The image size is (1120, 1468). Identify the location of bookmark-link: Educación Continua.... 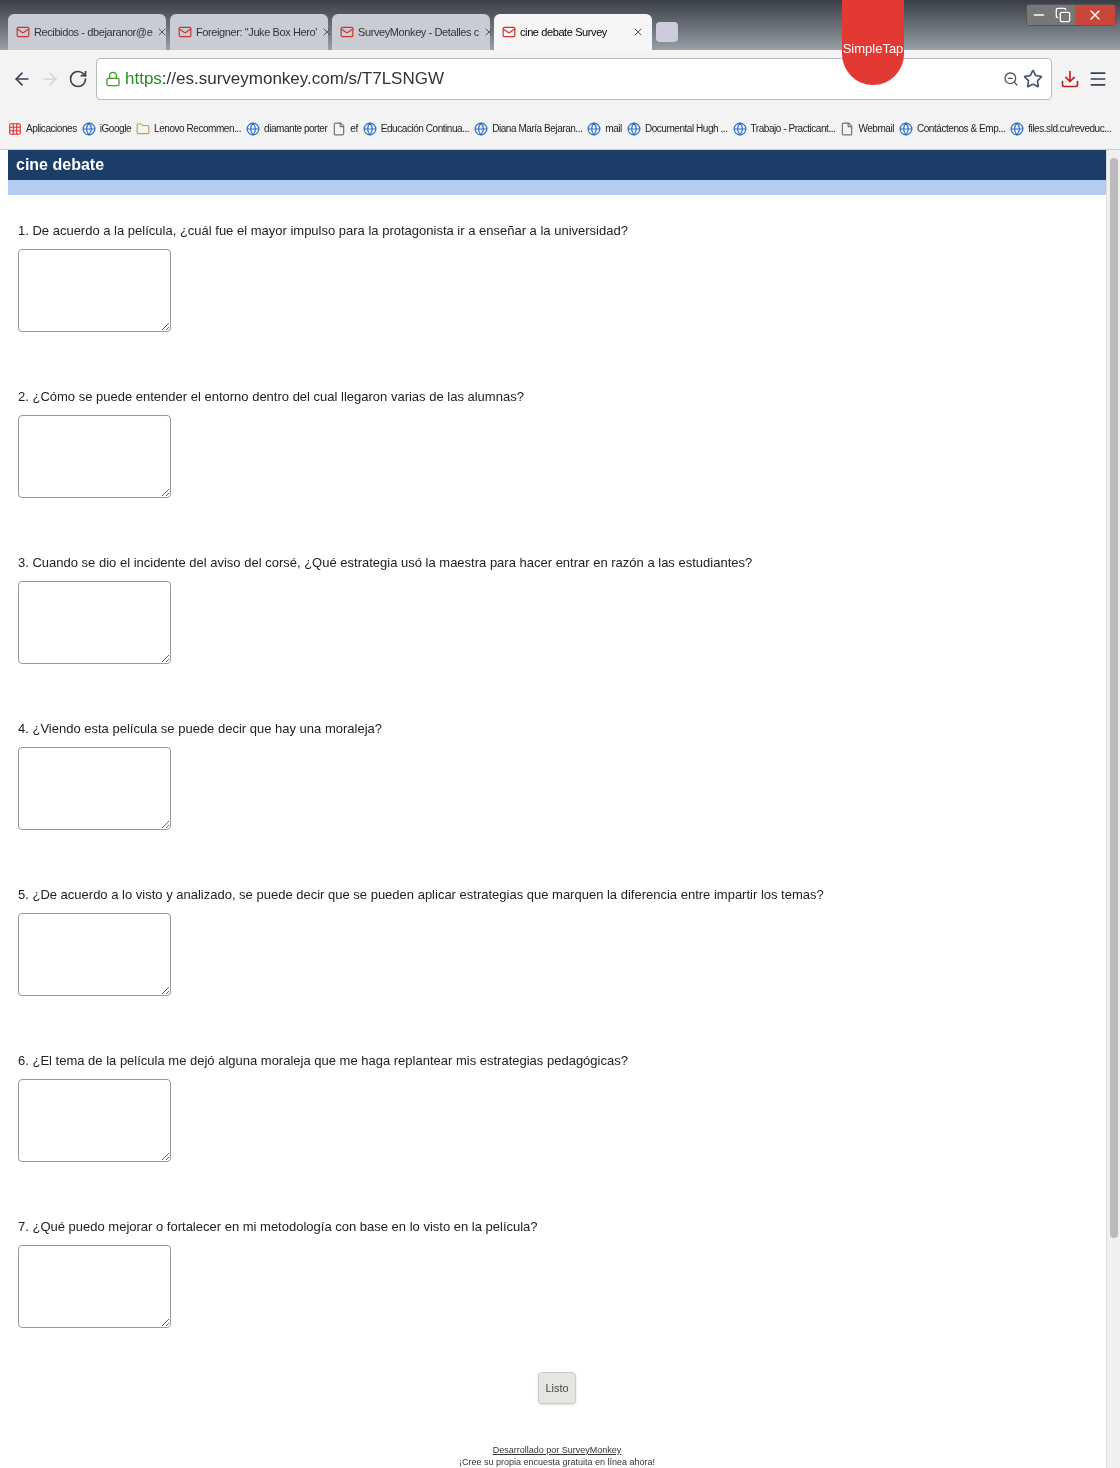
(425, 128).